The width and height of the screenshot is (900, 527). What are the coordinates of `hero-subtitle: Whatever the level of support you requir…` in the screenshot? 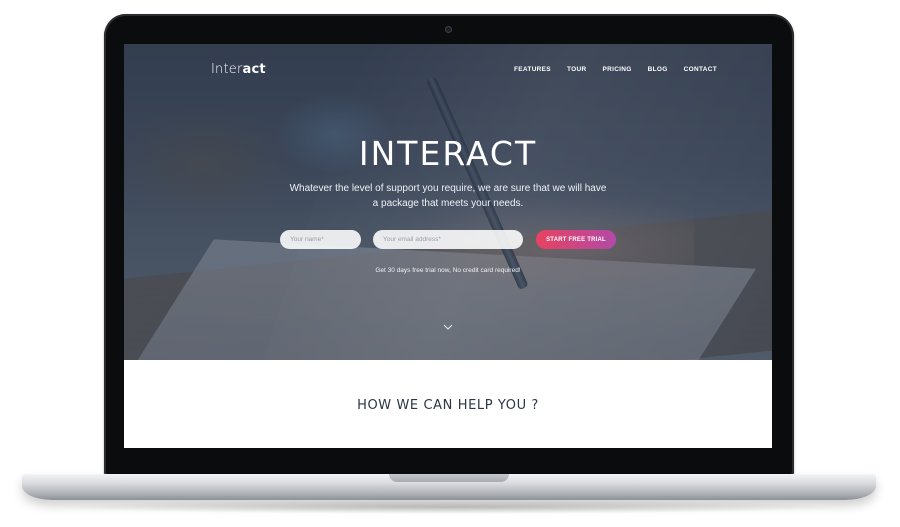 It's located at (448, 196).